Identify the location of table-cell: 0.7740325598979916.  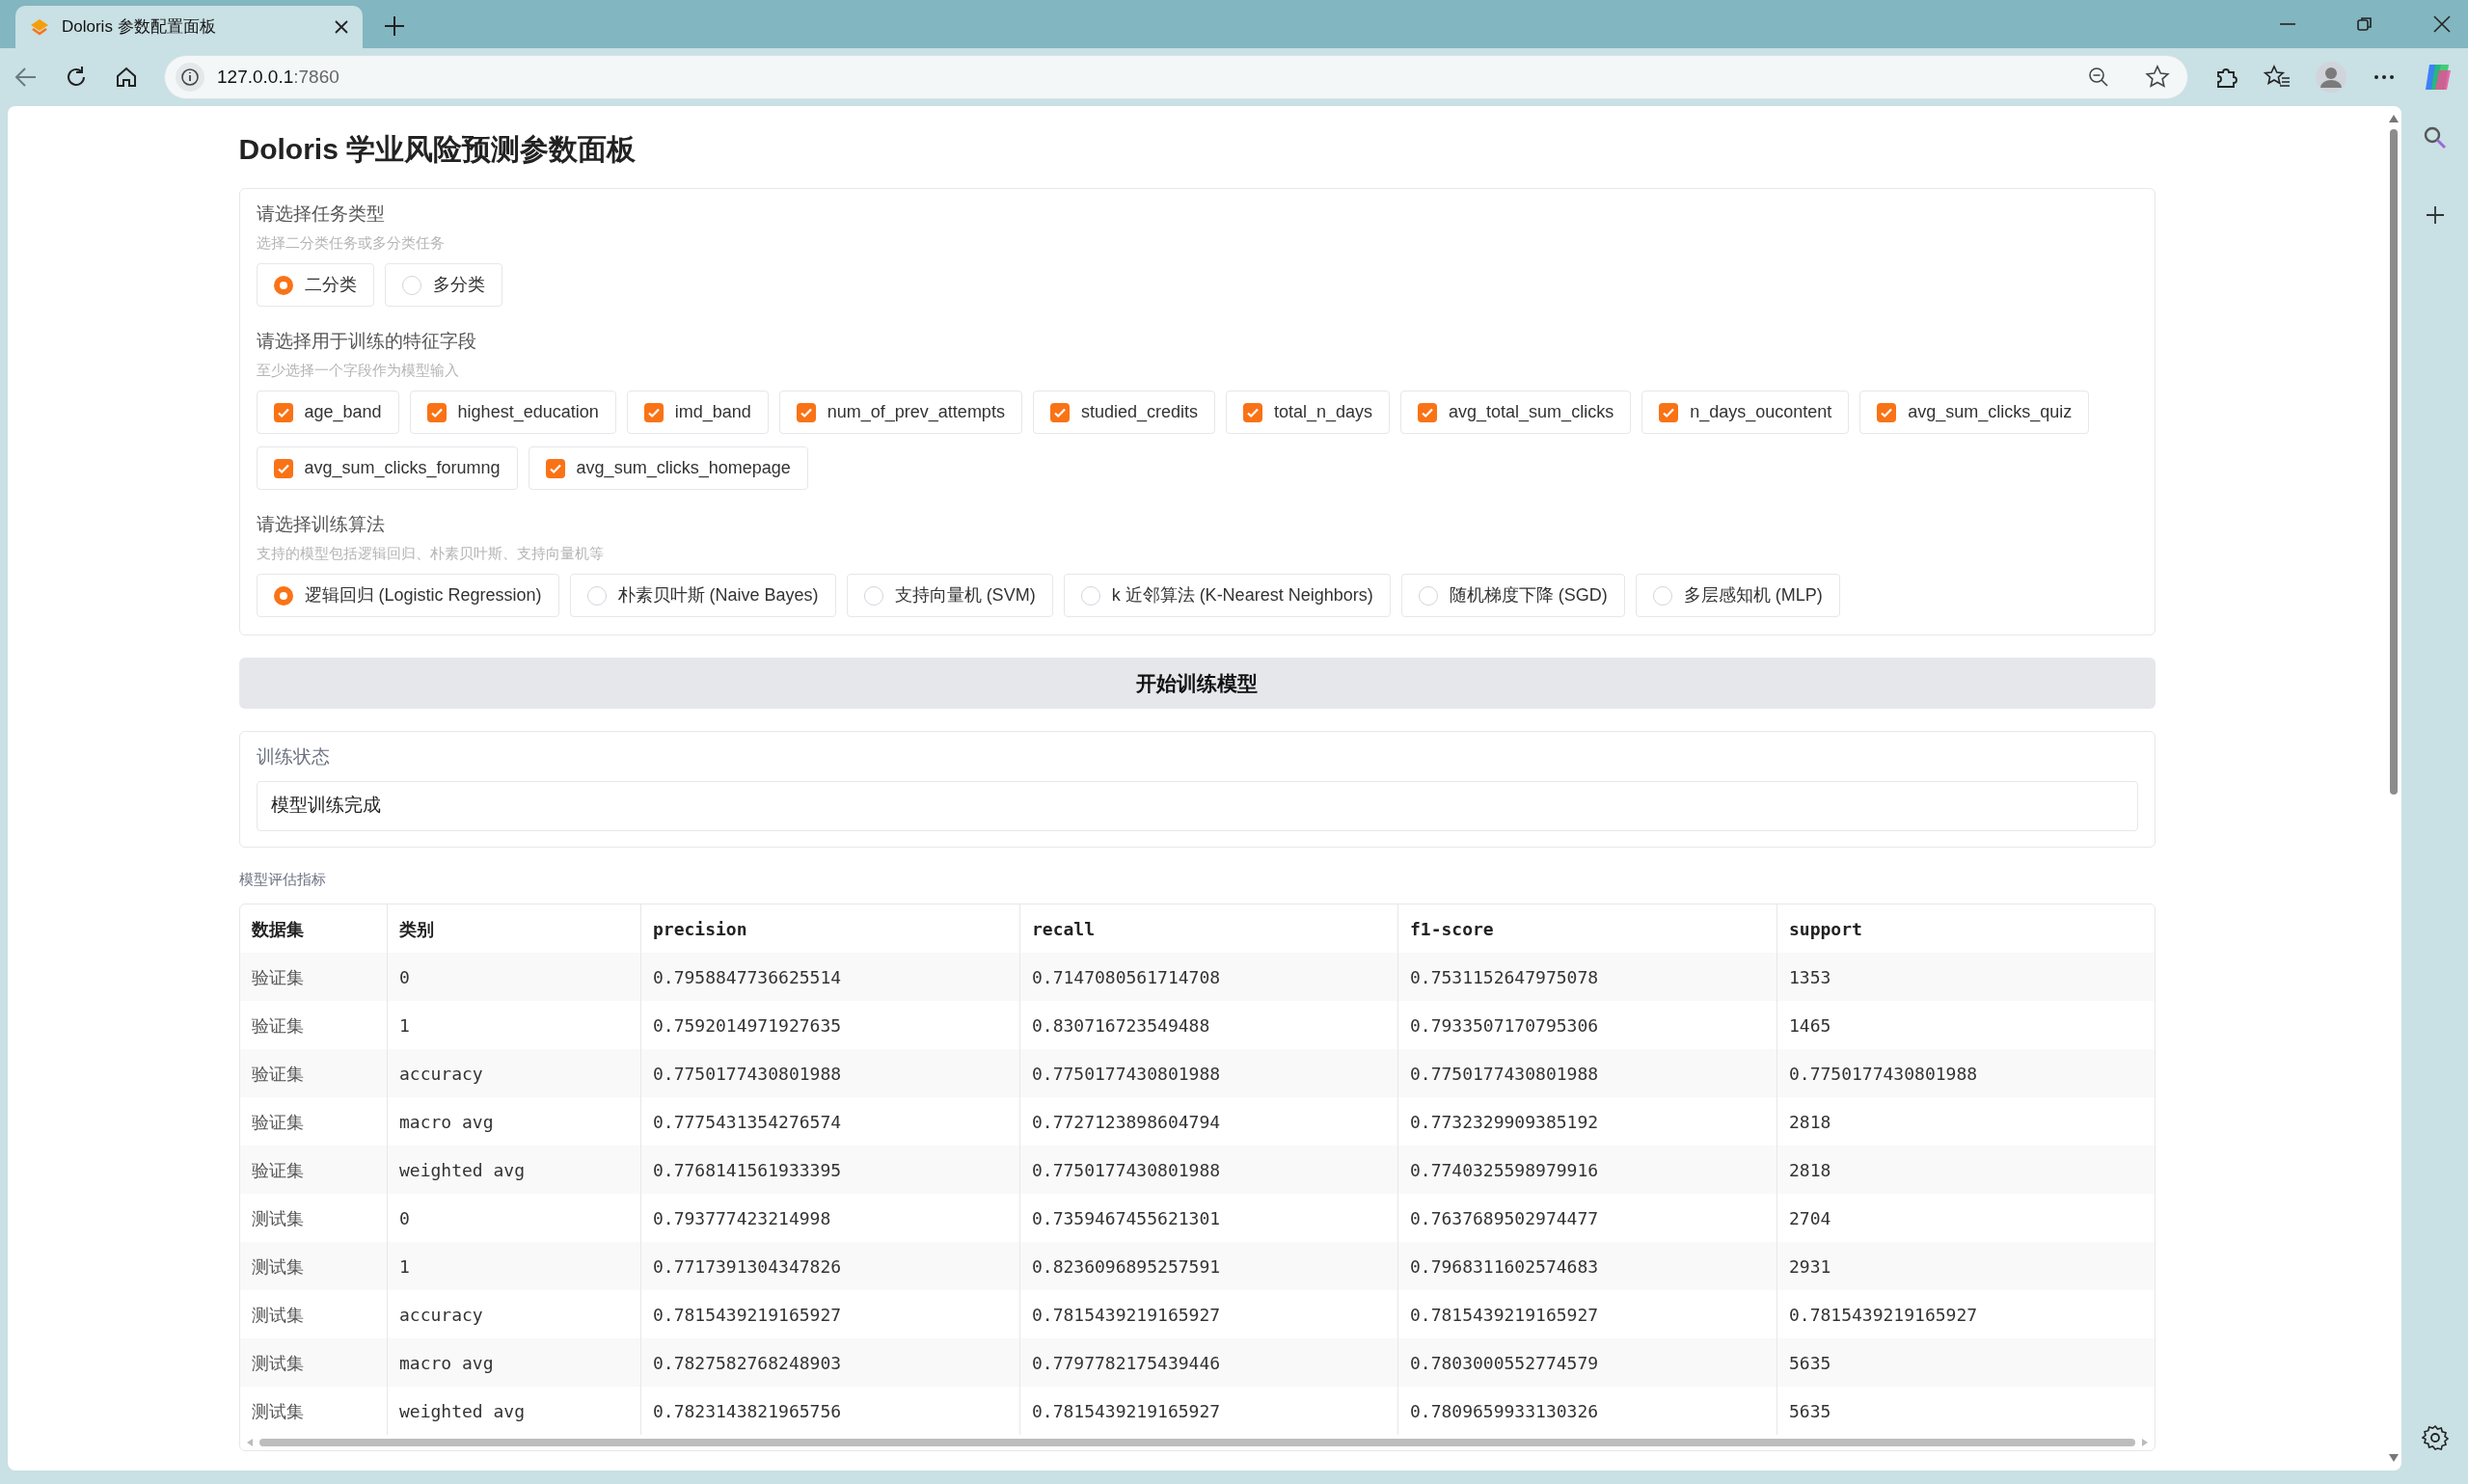
(1587, 1170).